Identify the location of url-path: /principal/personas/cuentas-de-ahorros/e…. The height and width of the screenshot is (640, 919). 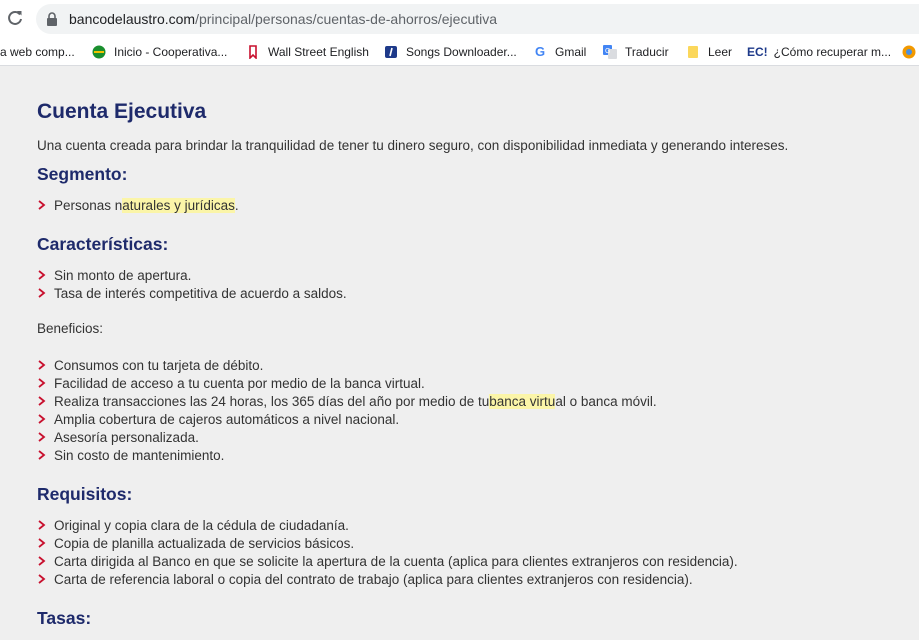
(346, 19).